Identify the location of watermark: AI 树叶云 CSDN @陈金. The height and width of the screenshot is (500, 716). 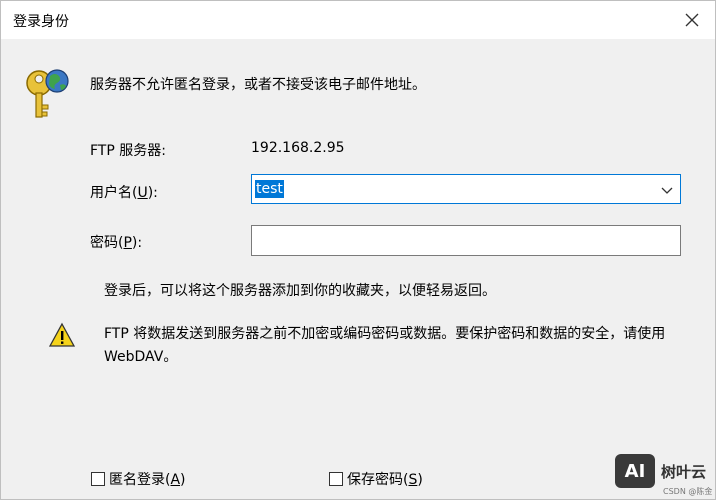
(663, 475).